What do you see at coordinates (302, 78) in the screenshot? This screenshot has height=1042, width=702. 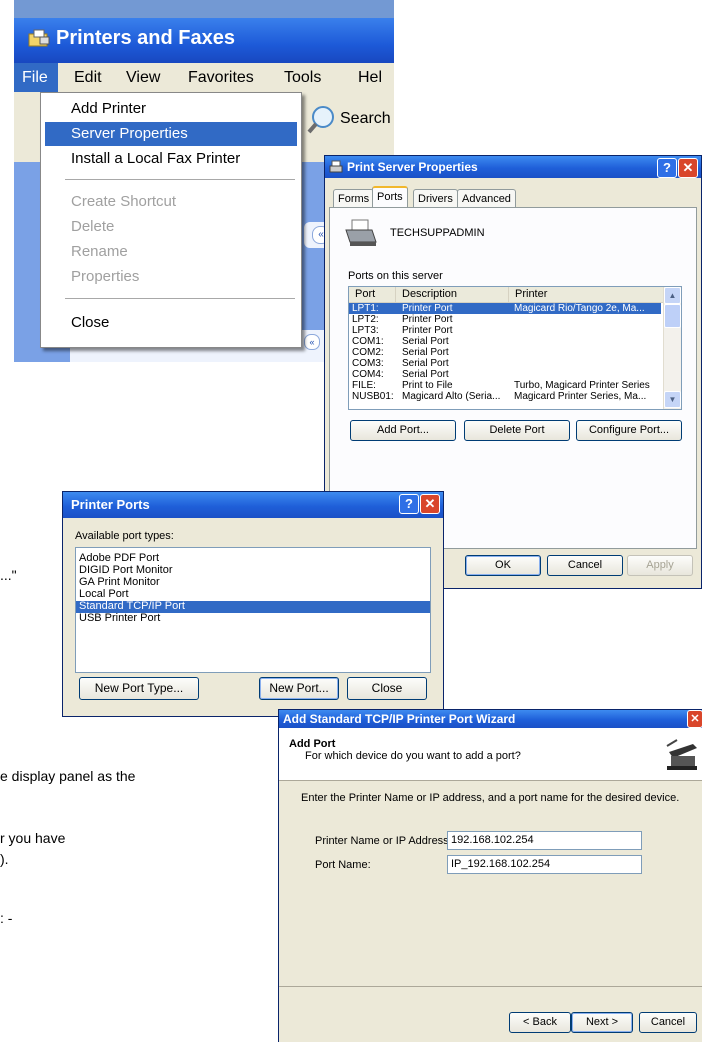 I see `menu-tools: Tools` at bounding box center [302, 78].